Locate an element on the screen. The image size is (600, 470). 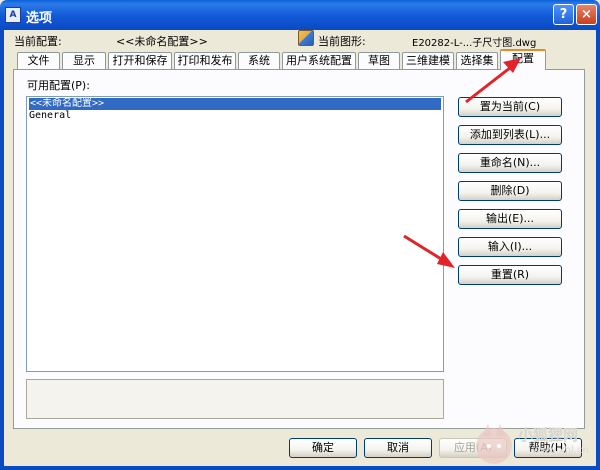
ok-button: 确定 is located at coordinates (323, 448).